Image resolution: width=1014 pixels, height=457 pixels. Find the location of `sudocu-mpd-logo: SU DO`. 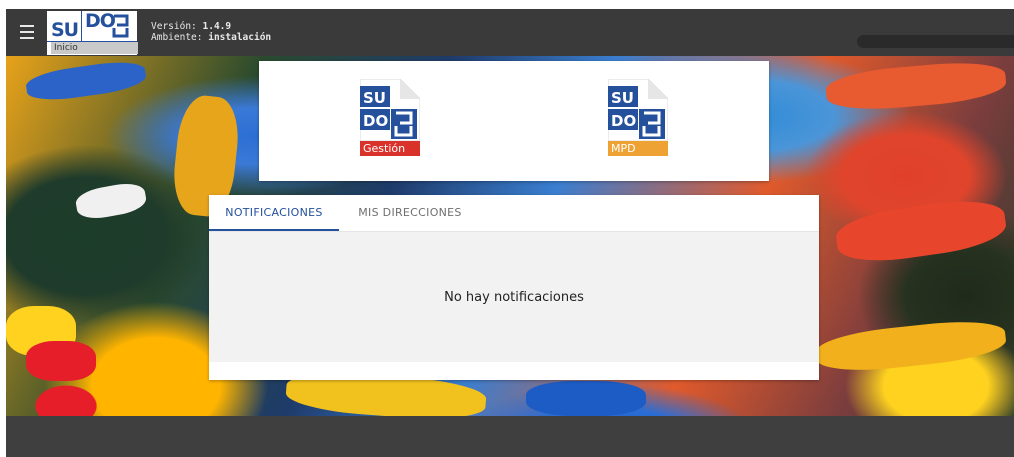

sudocu-mpd-logo: SU DO is located at coordinates (638, 110).